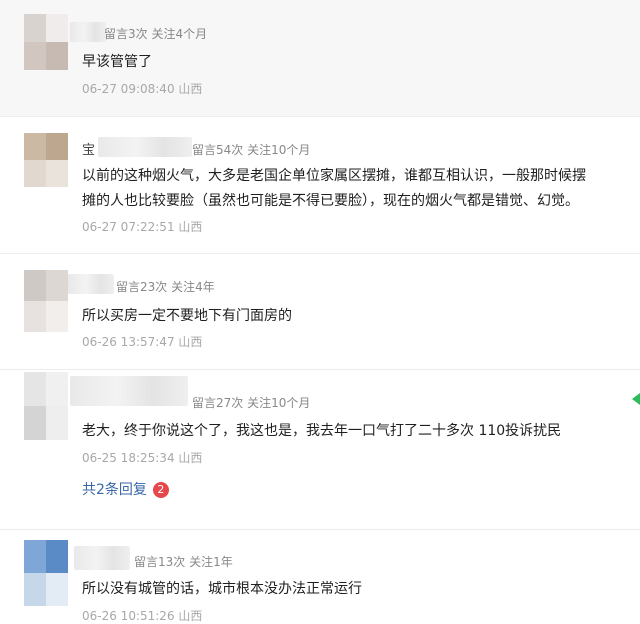 Image resolution: width=640 pixels, height=624 pixels. What do you see at coordinates (114, 490) in the screenshot?
I see `replies-label: 共2条回复` at bounding box center [114, 490].